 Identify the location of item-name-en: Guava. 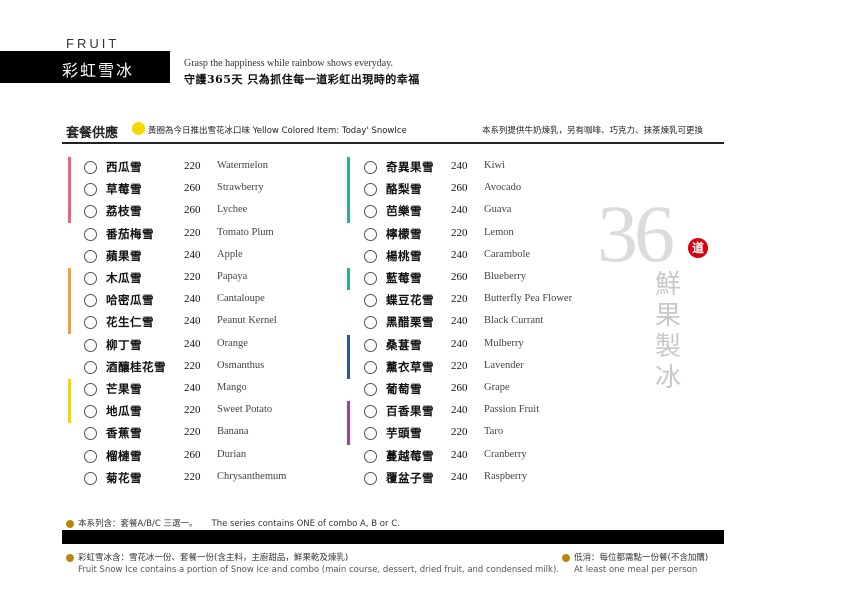
(498, 210).